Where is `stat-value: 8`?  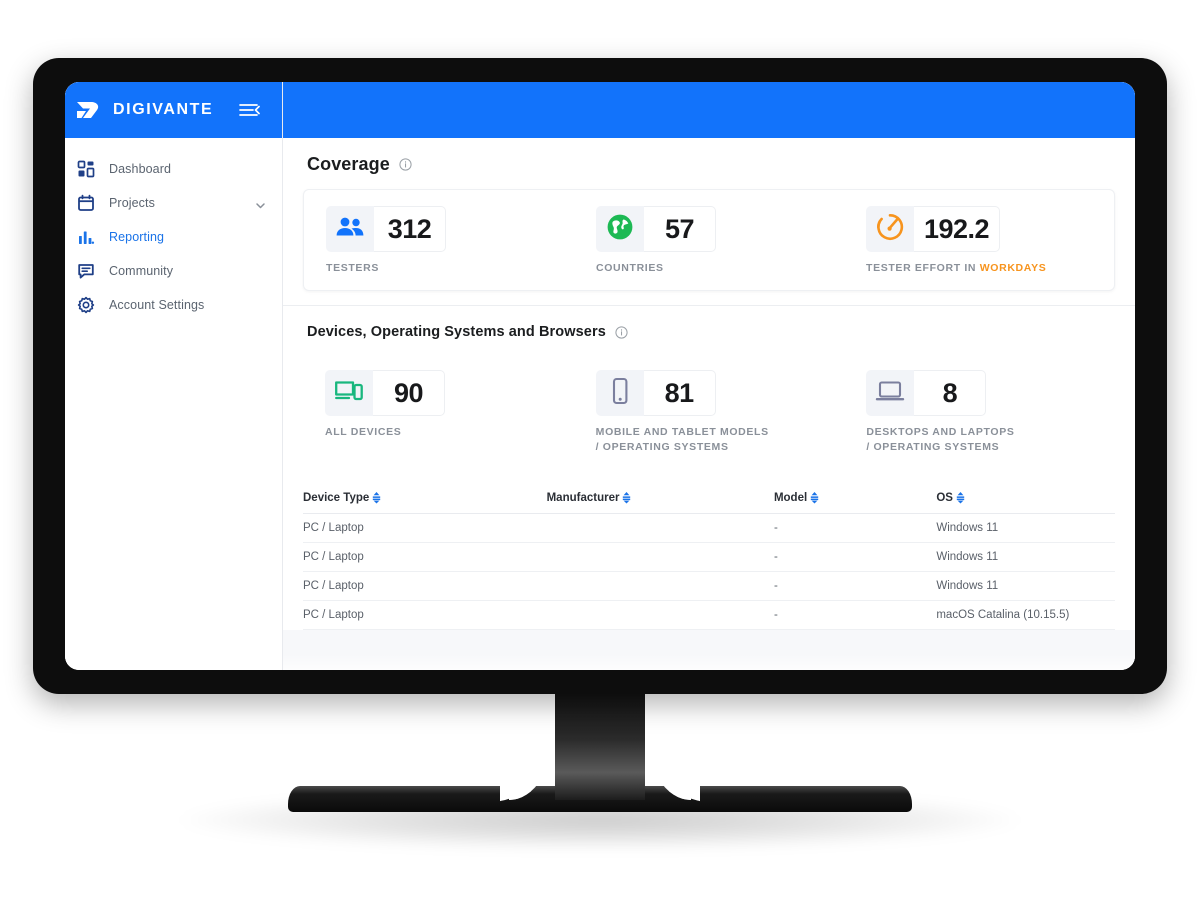 stat-value: 8 is located at coordinates (950, 392).